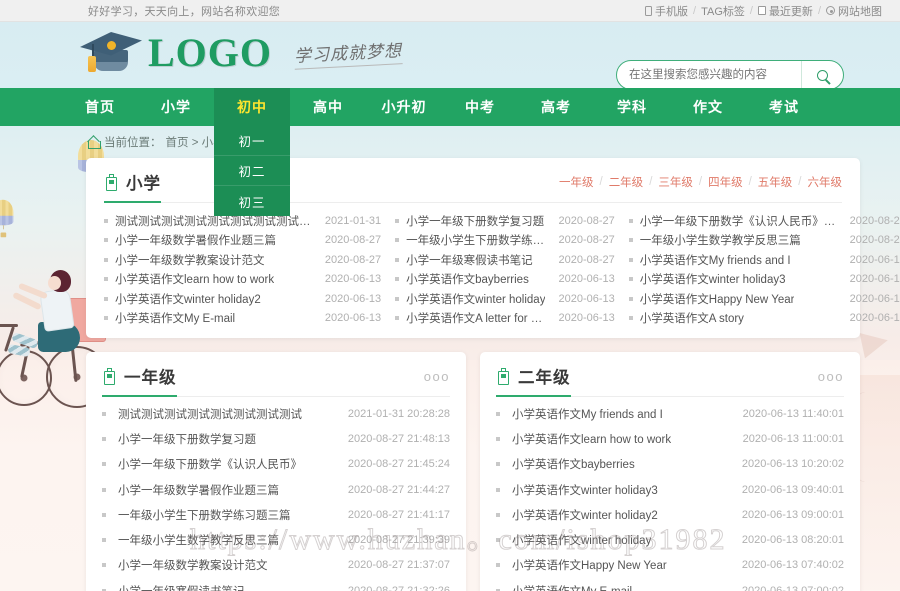 Image resolution: width=900 pixels, height=591 pixels. I want to click on top-link-tag-label: TAG标签, so click(723, 11).